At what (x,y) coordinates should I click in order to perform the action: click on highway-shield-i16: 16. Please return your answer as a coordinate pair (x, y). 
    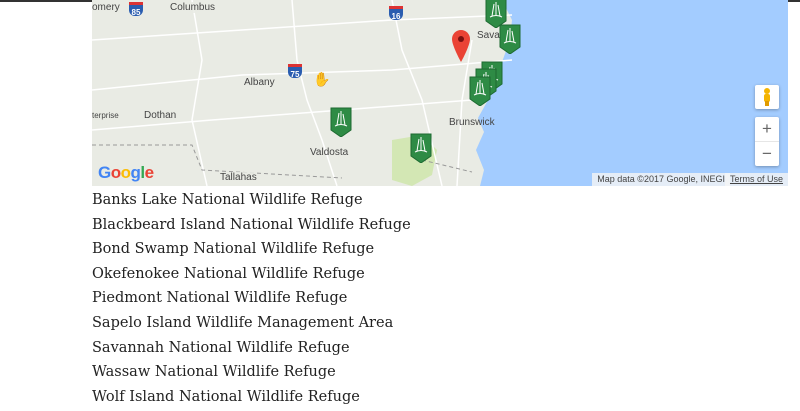
    Looking at the image, I should click on (396, 13).